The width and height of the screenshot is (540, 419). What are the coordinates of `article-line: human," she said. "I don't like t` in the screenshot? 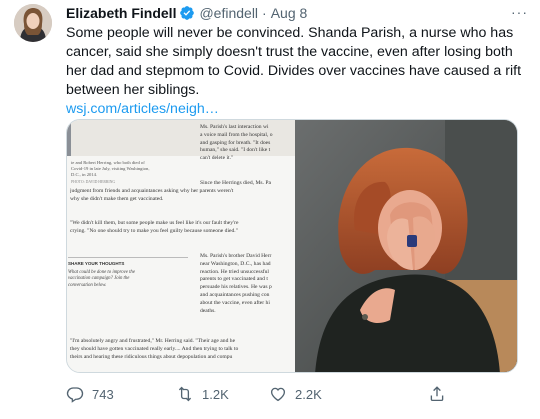 It's located at (235, 150).